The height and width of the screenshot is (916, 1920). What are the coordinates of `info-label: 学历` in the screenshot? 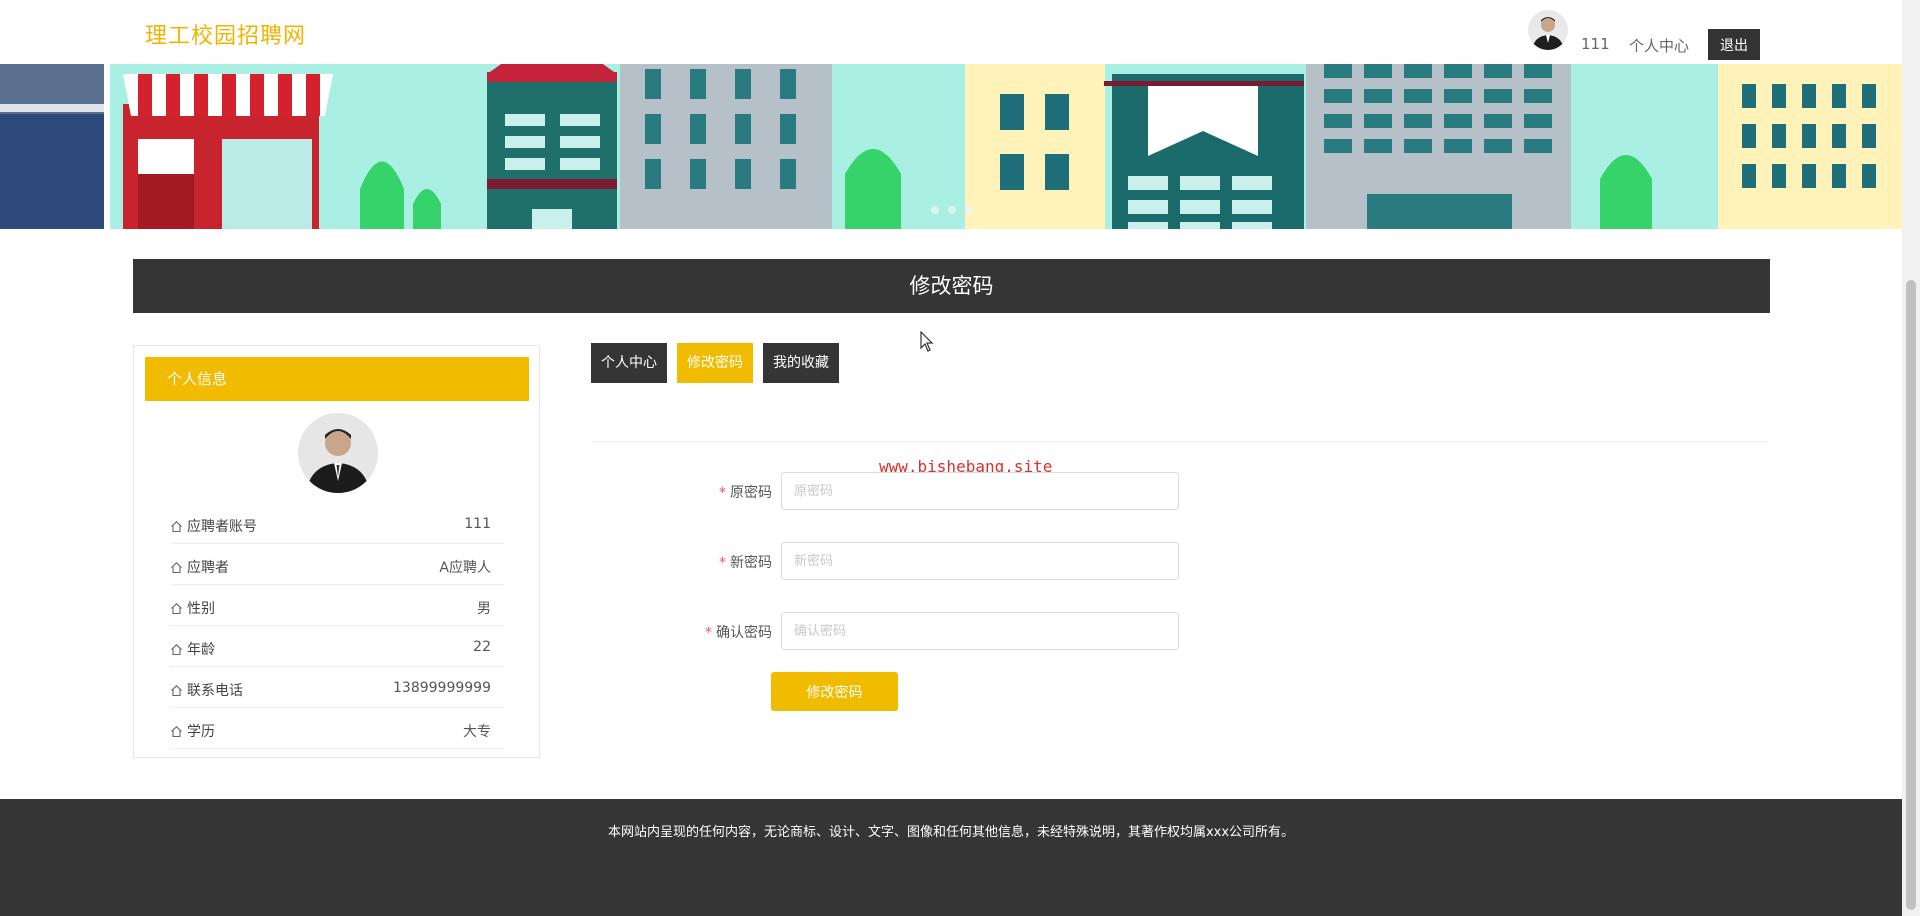 It's located at (201, 732).